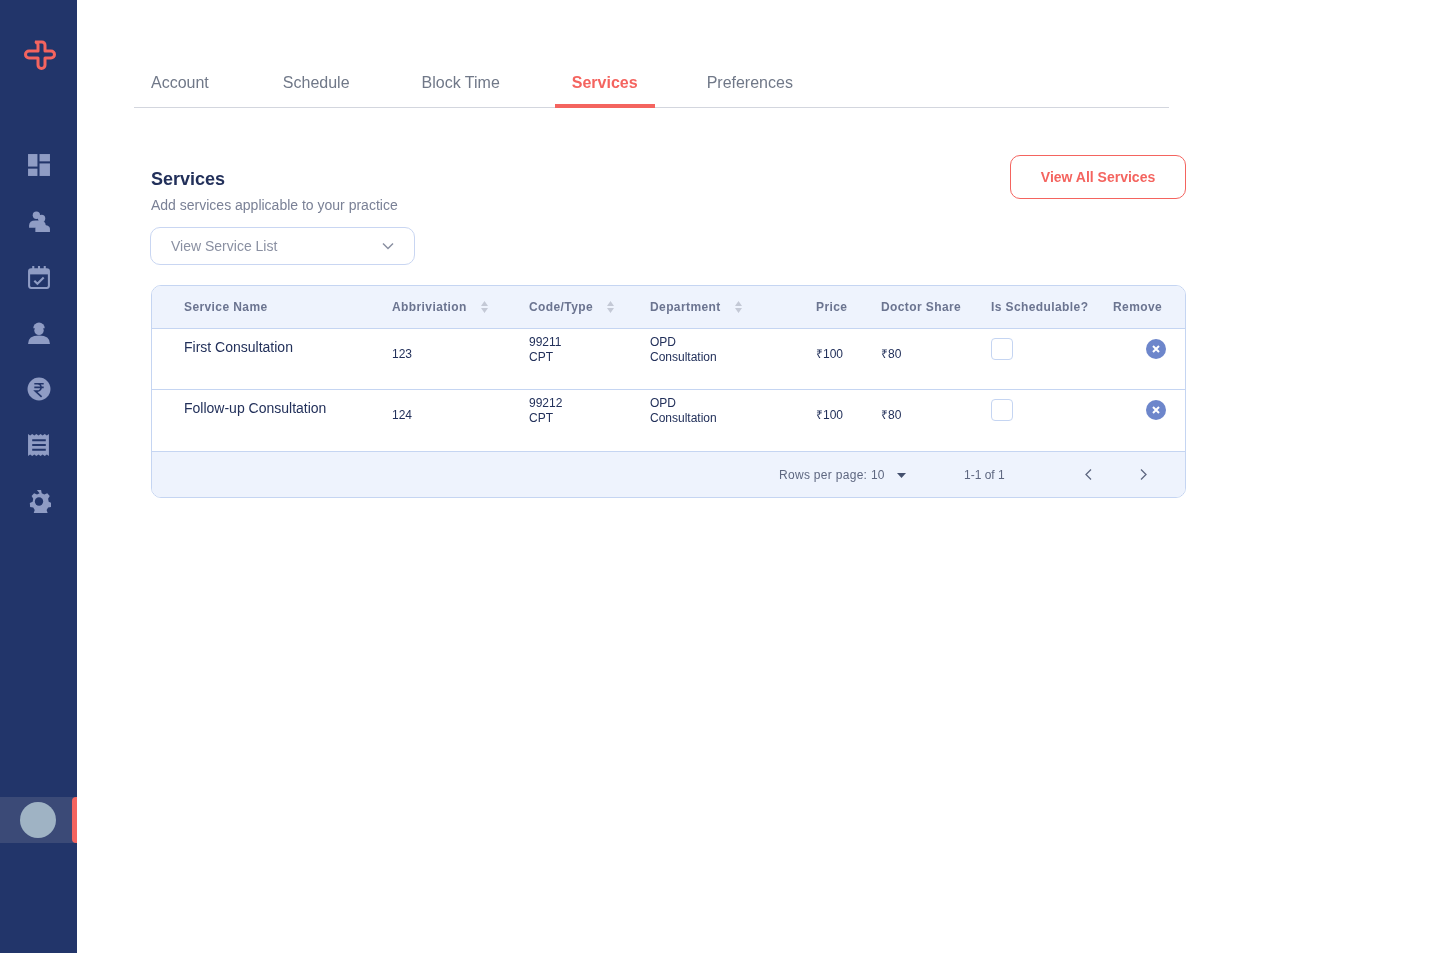 This screenshot has height=953, width=1440. I want to click on table-cell-text: 123, so click(403, 354).